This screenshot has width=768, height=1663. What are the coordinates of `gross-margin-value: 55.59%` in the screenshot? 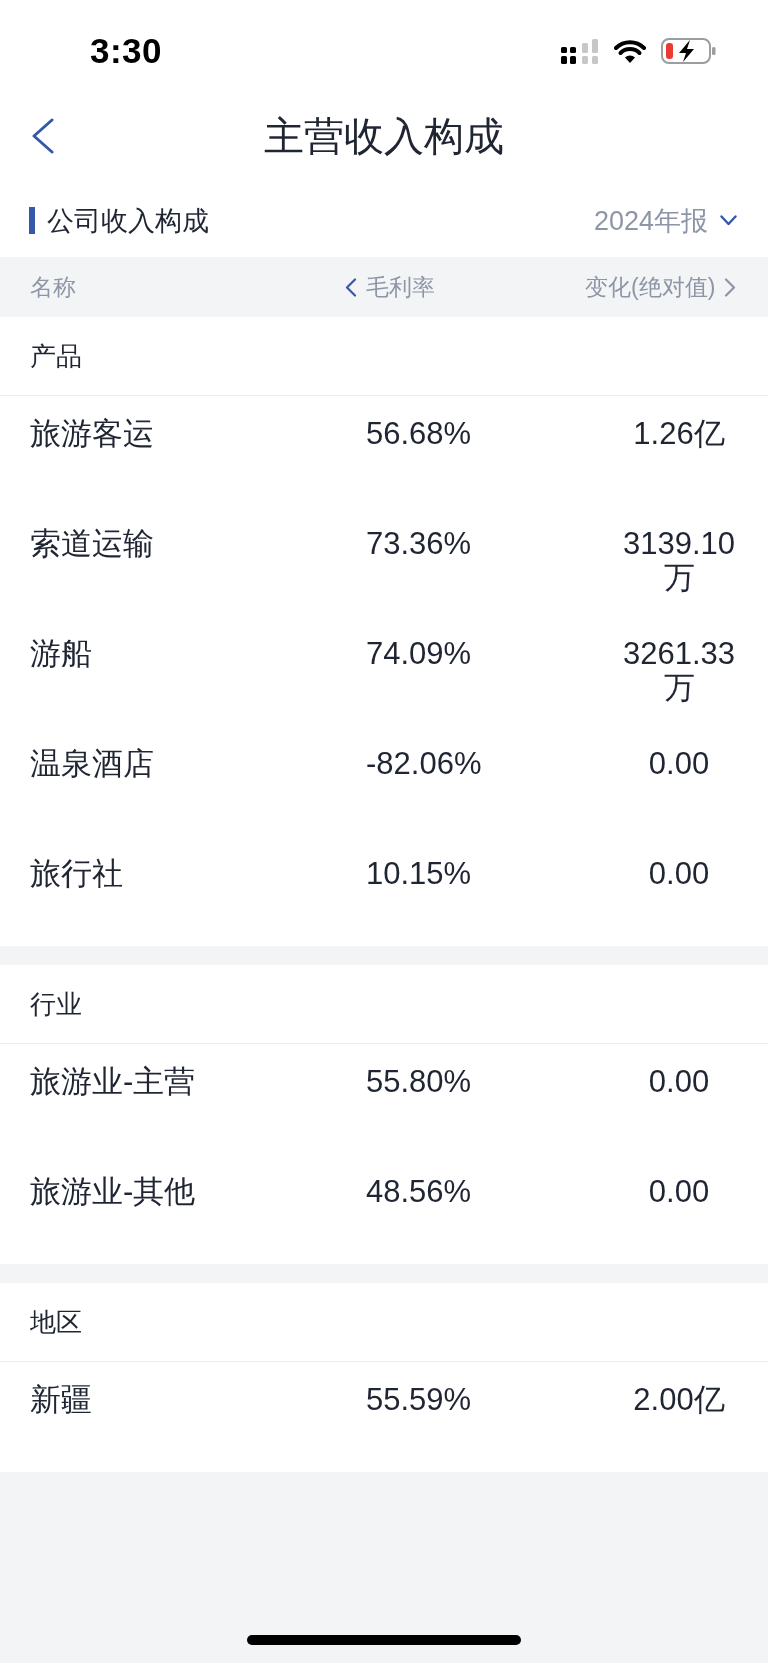 It's located at (419, 1400).